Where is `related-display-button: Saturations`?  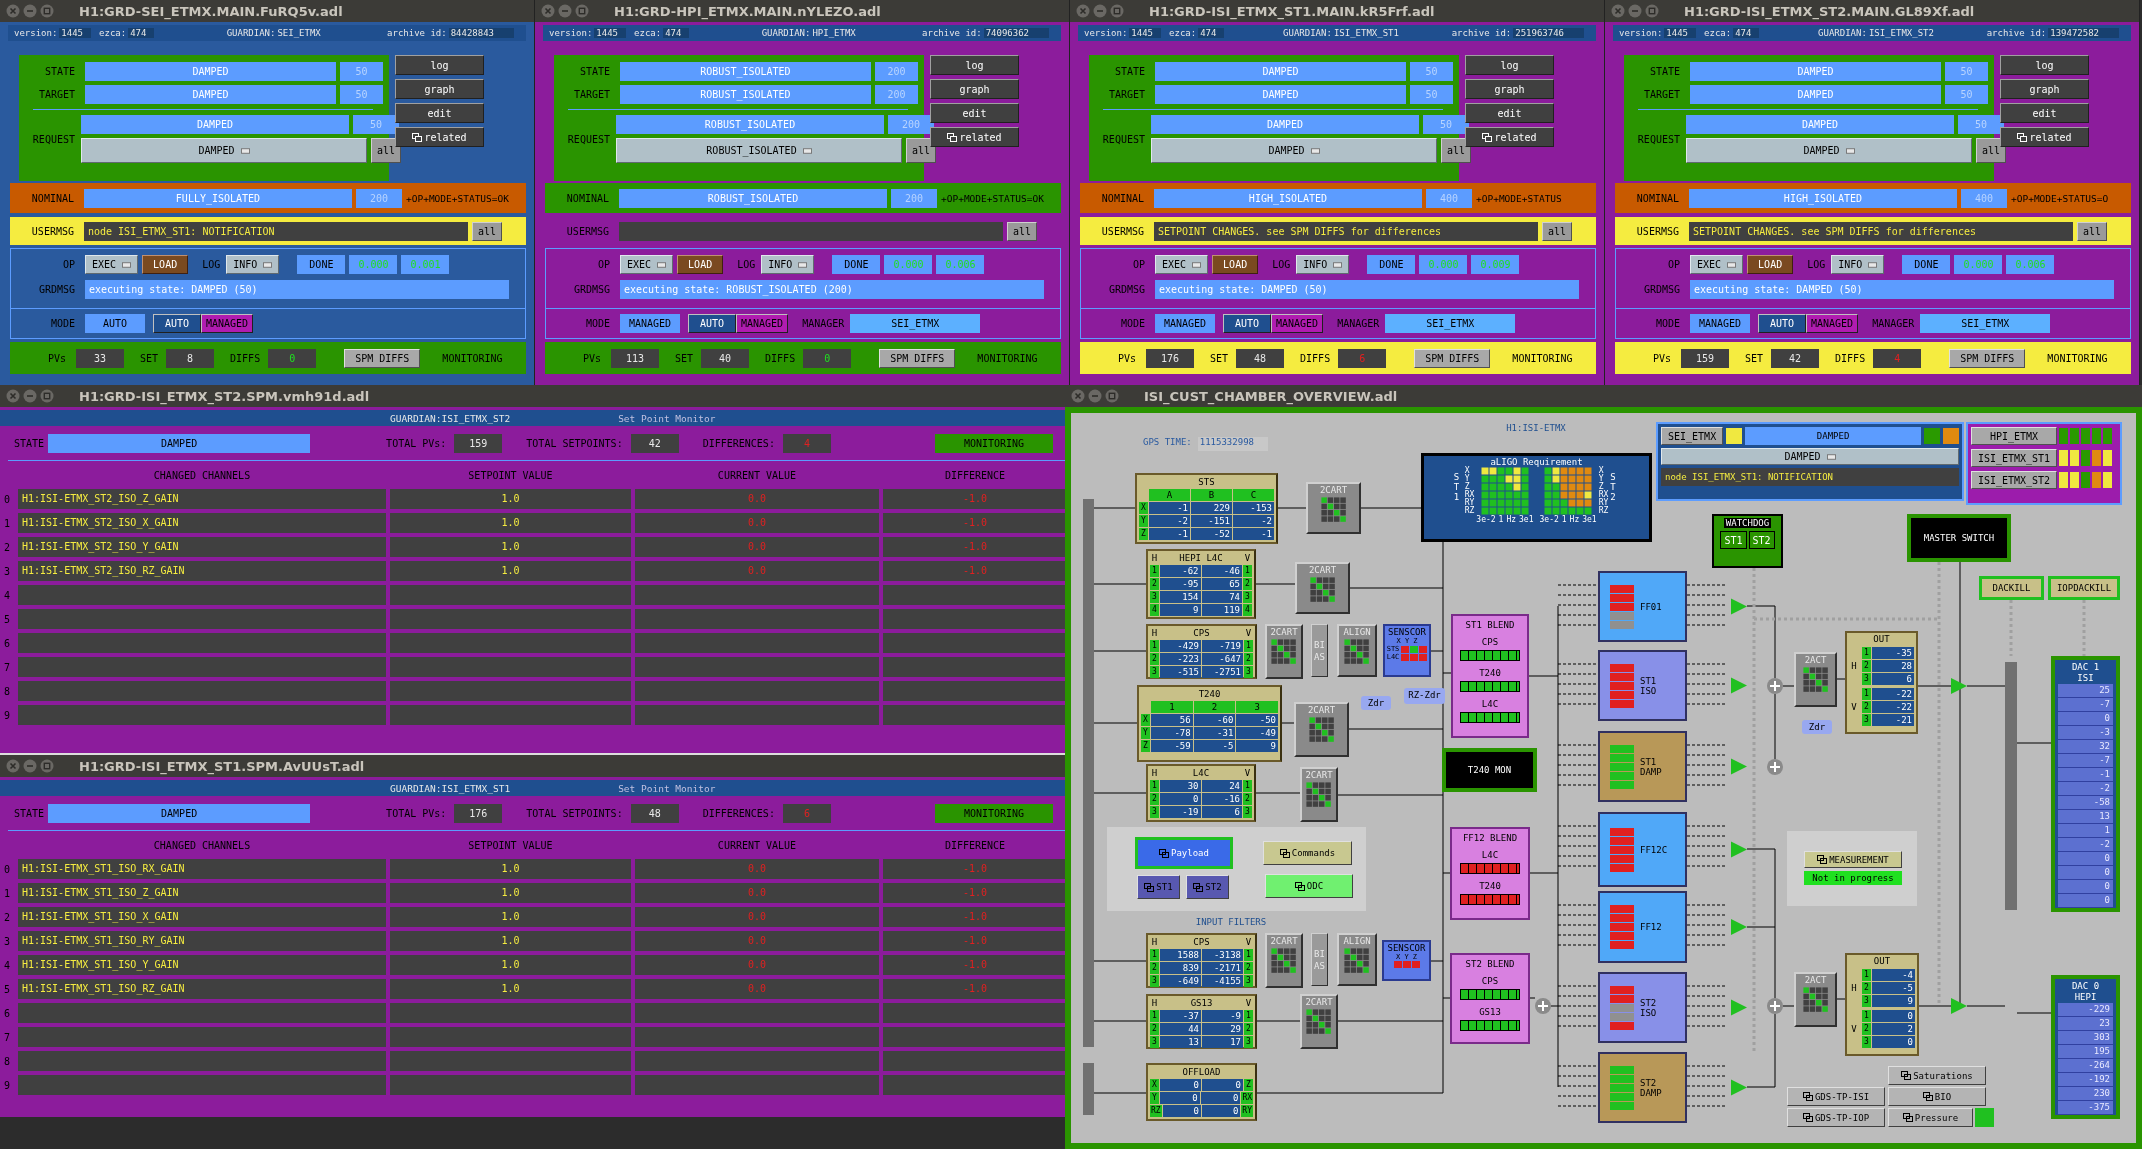
related-display-button: Saturations is located at coordinates (1937, 1075).